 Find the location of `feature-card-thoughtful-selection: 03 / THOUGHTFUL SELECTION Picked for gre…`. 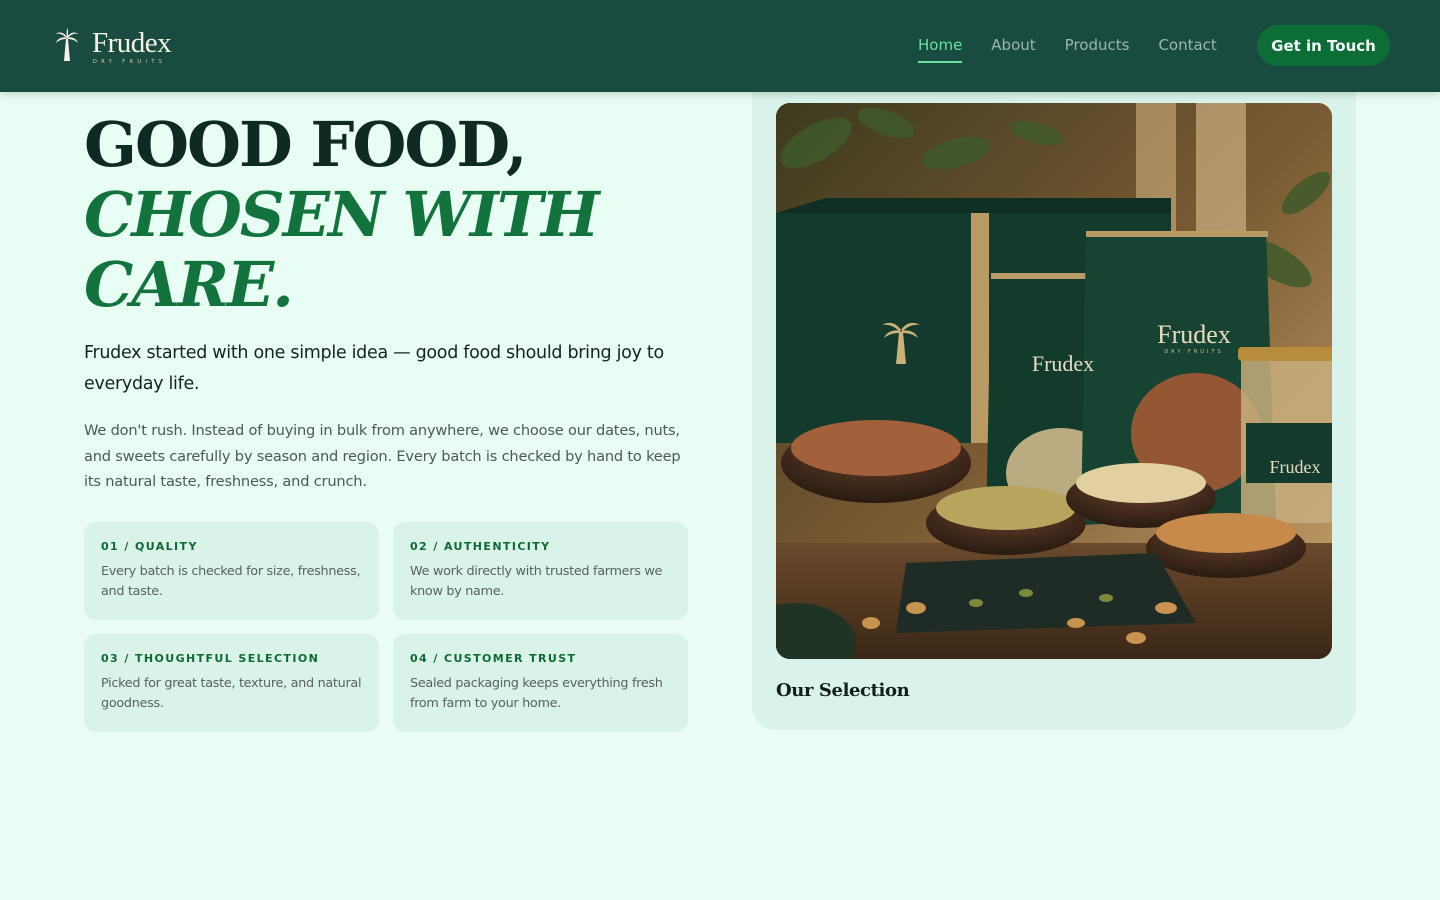

feature-card-thoughtful-selection: 03 / THOUGHTFUL SELECTION Picked for gre… is located at coordinates (231, 683).